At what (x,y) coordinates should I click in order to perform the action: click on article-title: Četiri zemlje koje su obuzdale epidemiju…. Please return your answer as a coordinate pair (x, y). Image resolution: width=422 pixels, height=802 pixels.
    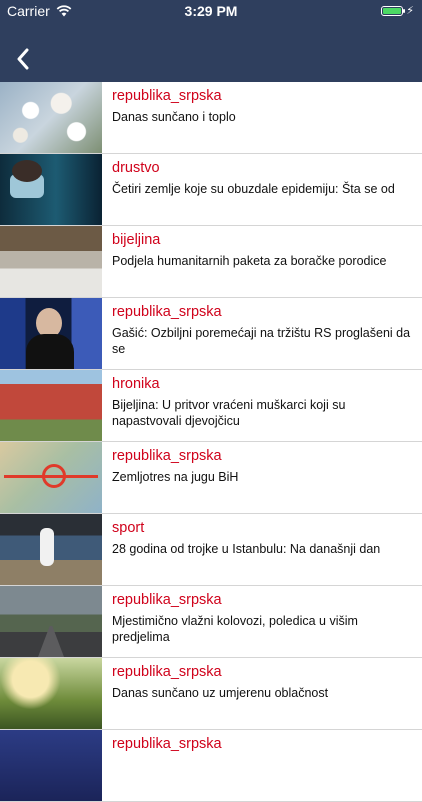
    Looking at the image, I should click on (253, 189).